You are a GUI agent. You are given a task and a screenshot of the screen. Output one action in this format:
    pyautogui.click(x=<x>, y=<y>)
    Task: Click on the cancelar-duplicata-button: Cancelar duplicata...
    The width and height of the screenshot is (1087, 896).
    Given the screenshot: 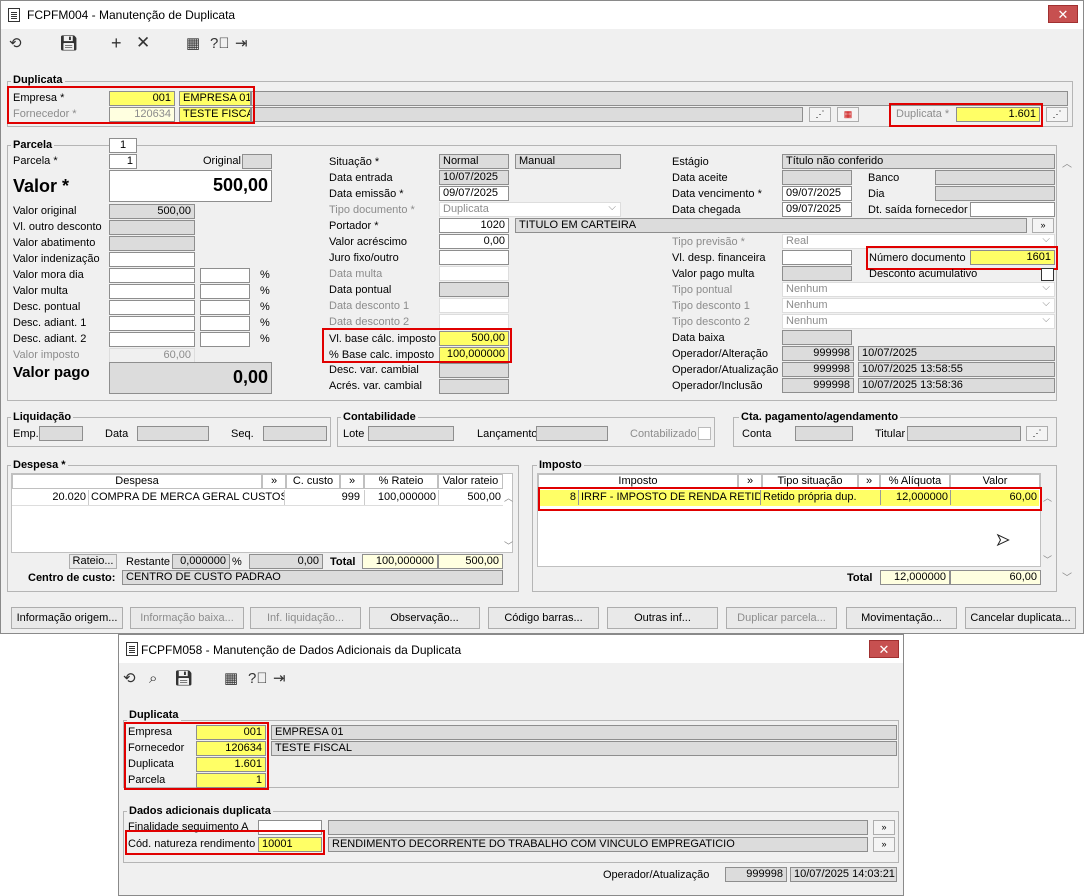 What is the action you would take?
    pyautogui.click(x=1020, y=618)
    